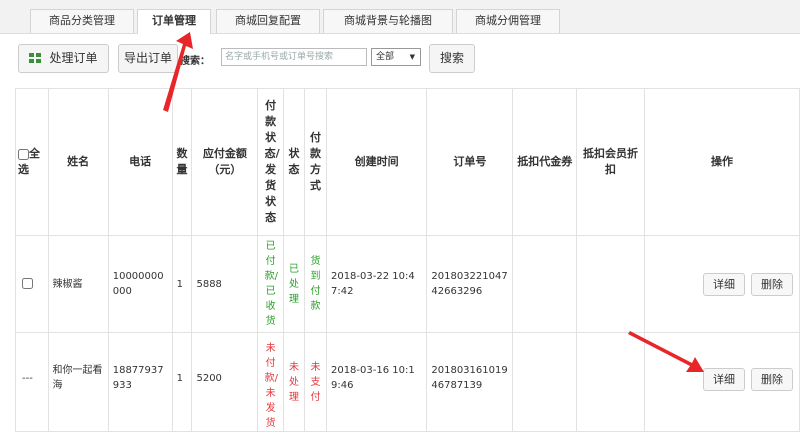 The image size is (800, 432). Describe the element at coordinates (271, 162) in the screenshot. I see `pay-ship-status-header: 付款状态/发货状态` at that location.